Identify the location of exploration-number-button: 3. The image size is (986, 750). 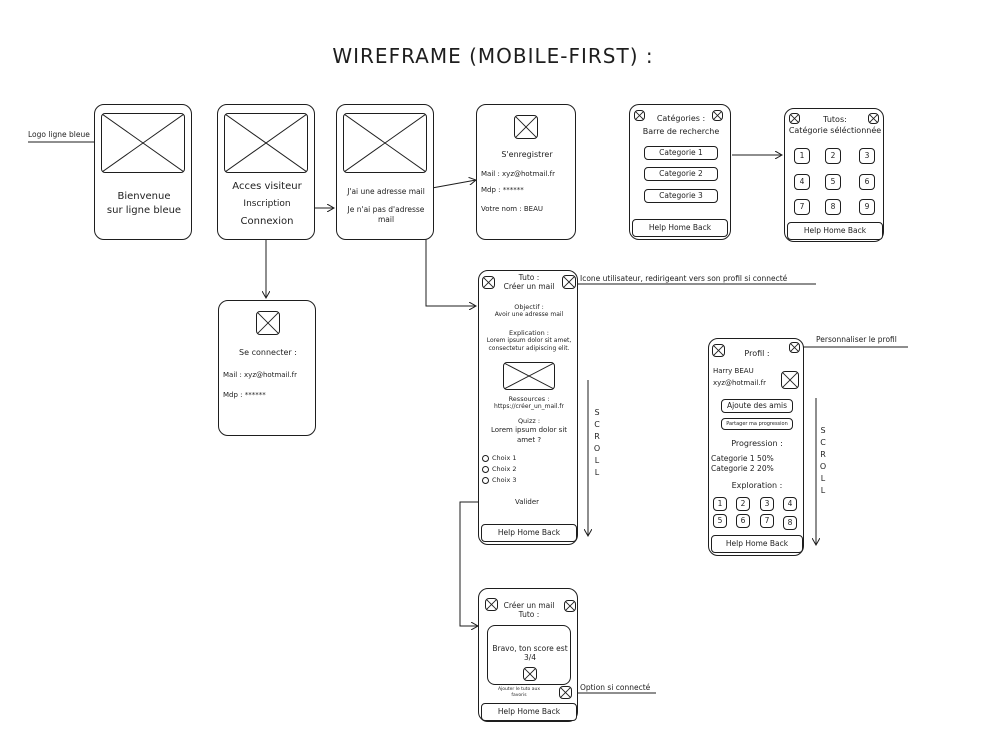
(767, 504).